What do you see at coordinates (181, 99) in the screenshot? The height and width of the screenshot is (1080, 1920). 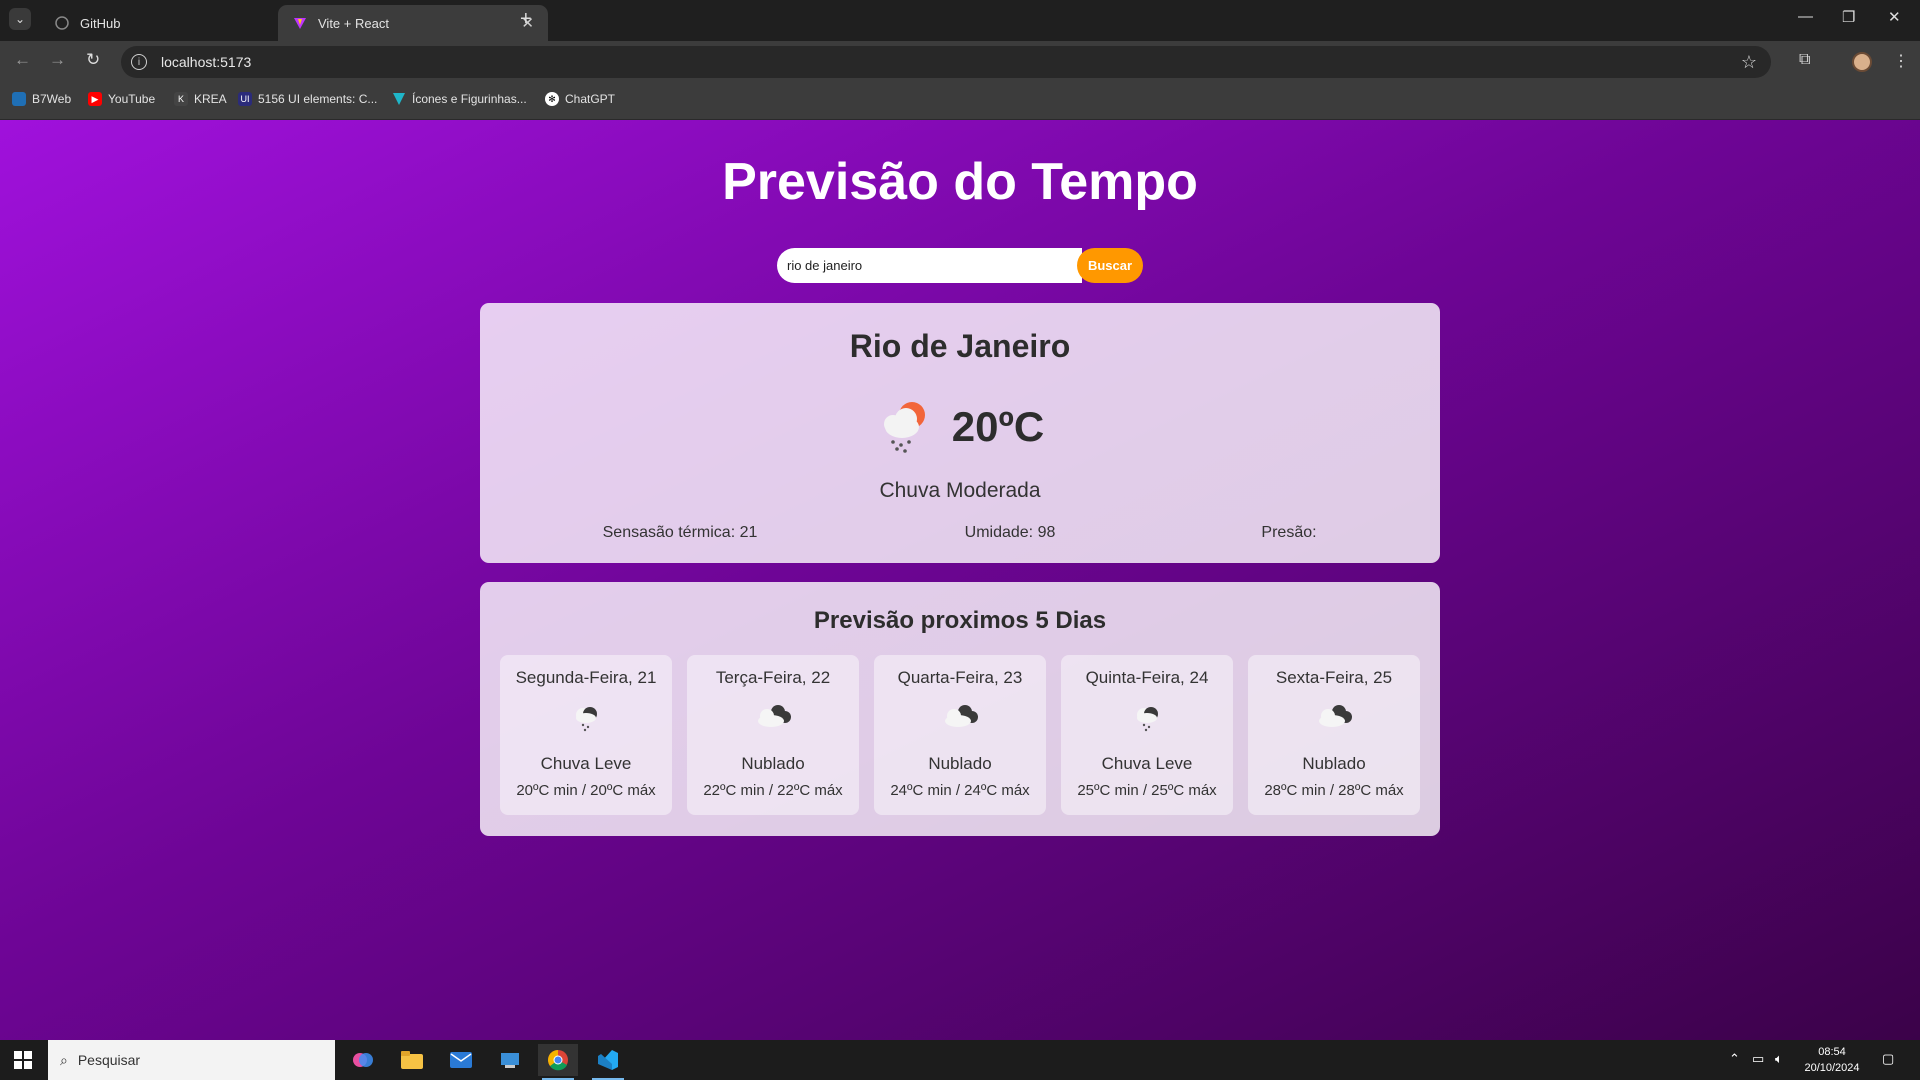 I see `krea-icon: K` at bounding box center [181, 99].